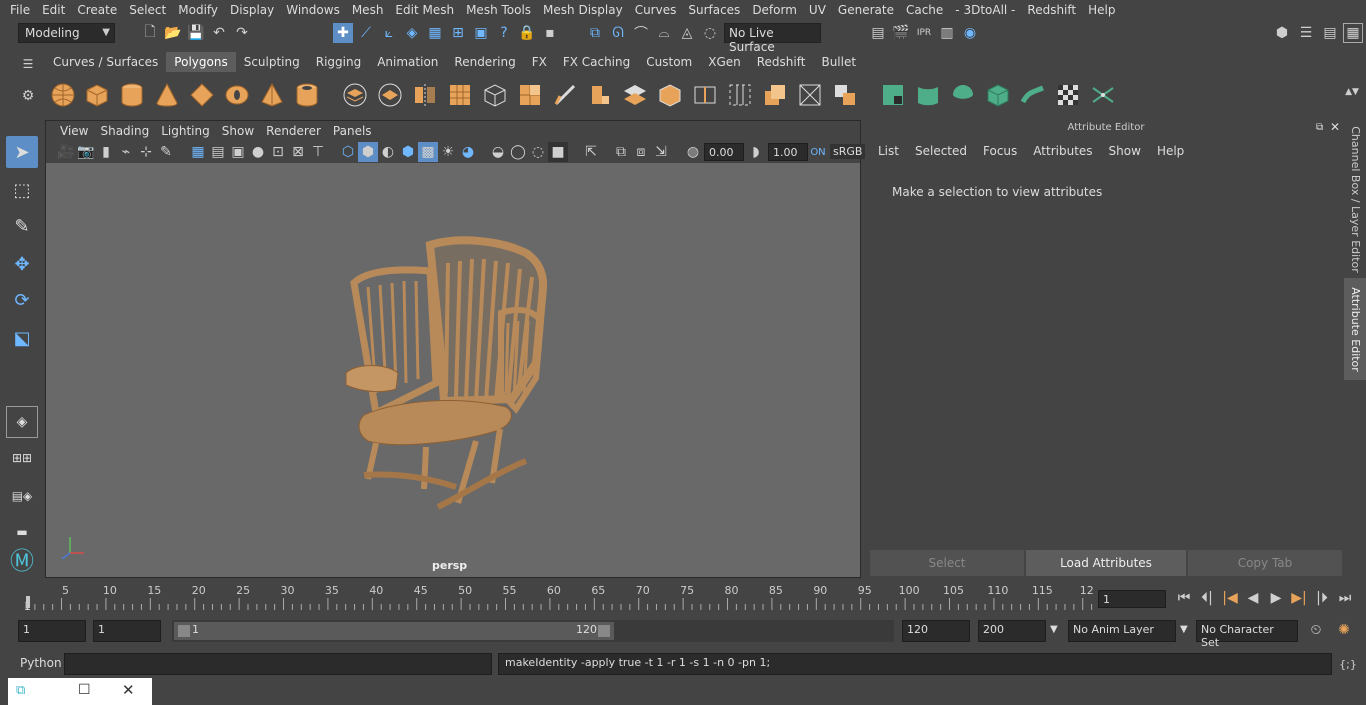 The image size is (1366, 705). What do you see at coordinates (425, 95) in the screenshot?
I see `mirror-icon` at bounding box center [425, 95].